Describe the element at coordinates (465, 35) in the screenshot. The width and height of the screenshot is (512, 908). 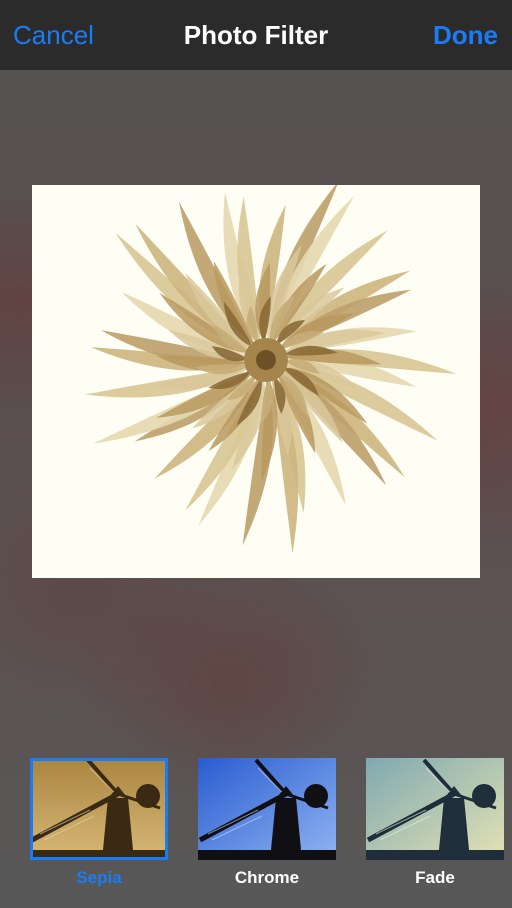
I see `done-button: Done` at that location.